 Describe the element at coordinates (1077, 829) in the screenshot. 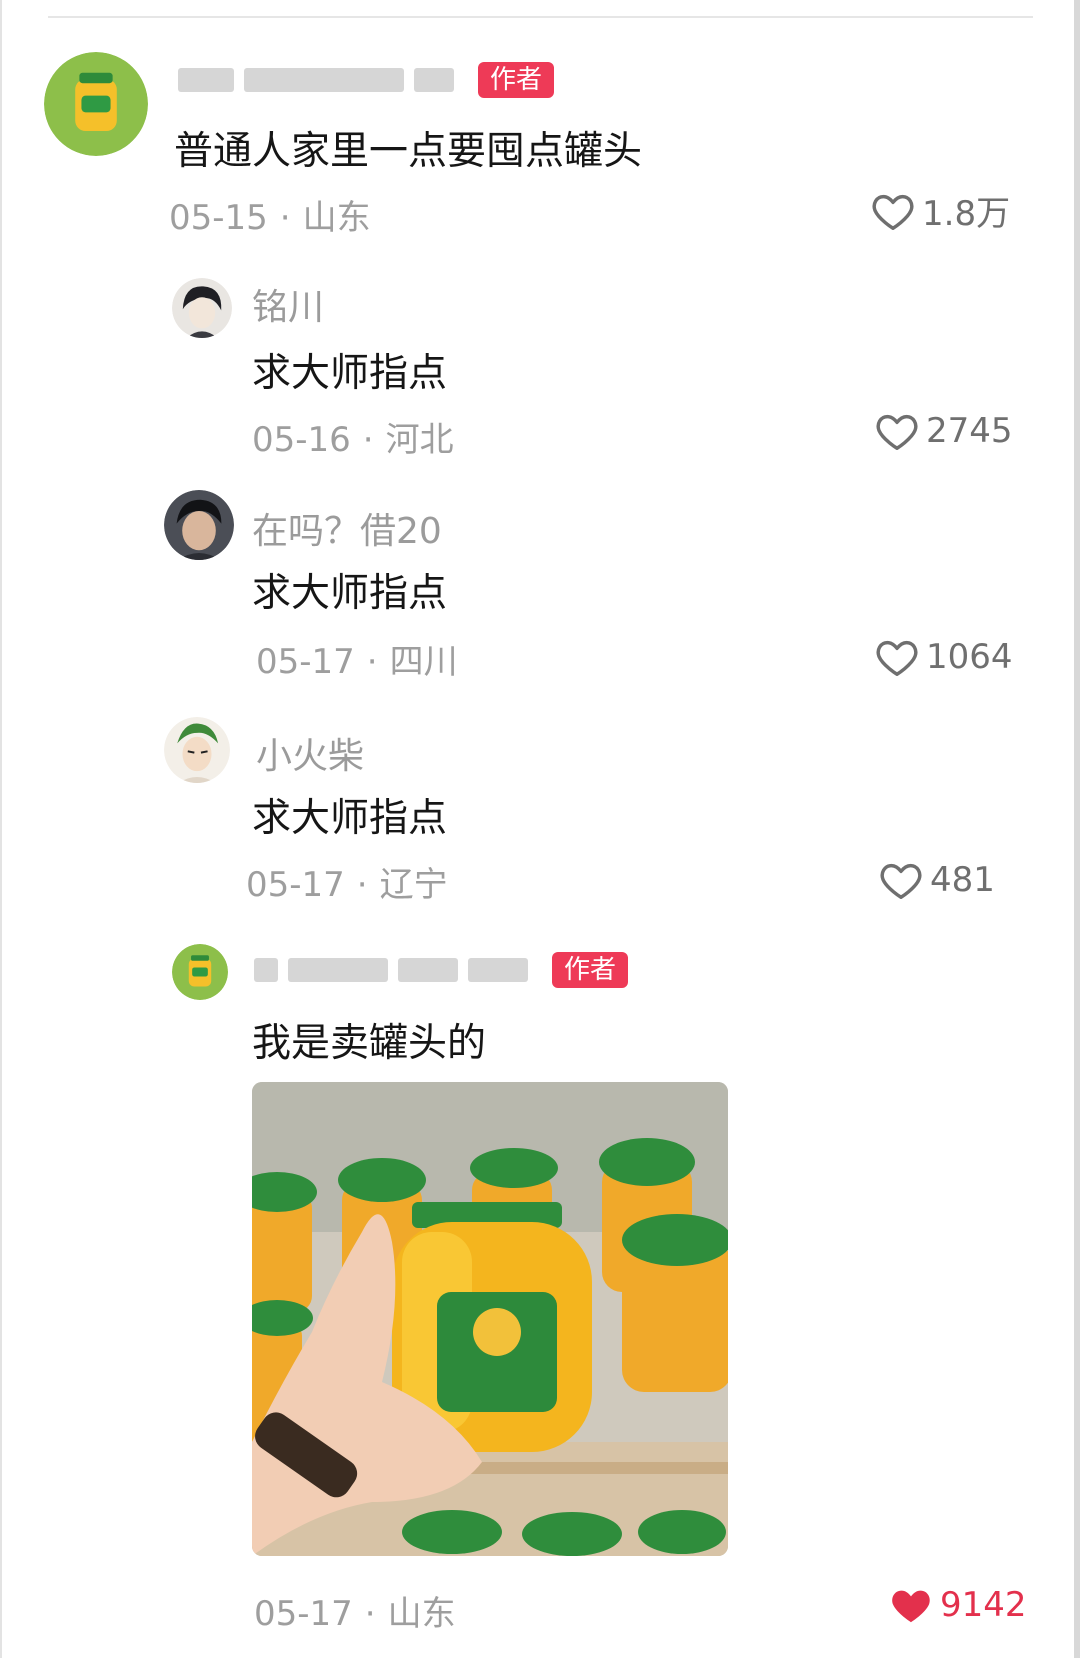

I see `frame-edge-right` at that location.